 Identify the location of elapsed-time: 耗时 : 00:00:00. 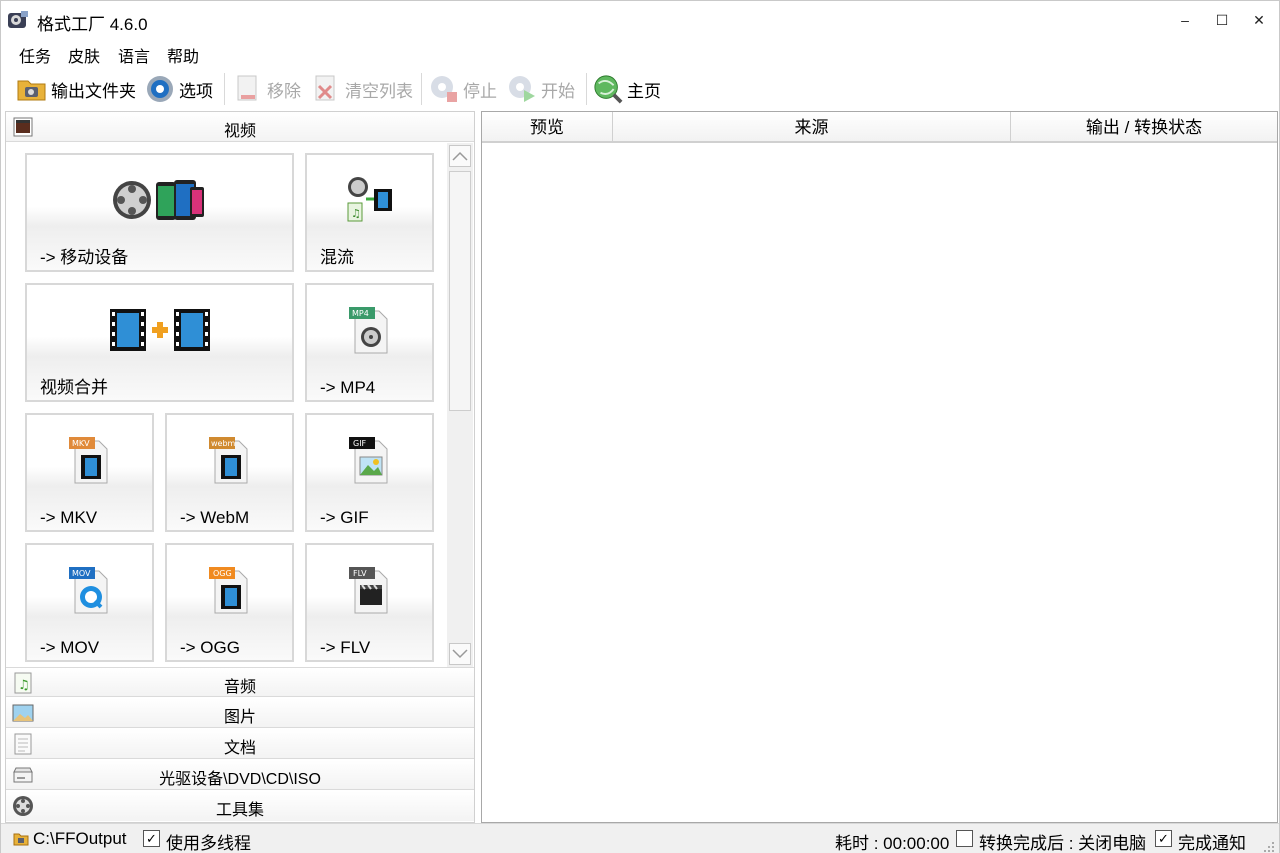
(892, 843).